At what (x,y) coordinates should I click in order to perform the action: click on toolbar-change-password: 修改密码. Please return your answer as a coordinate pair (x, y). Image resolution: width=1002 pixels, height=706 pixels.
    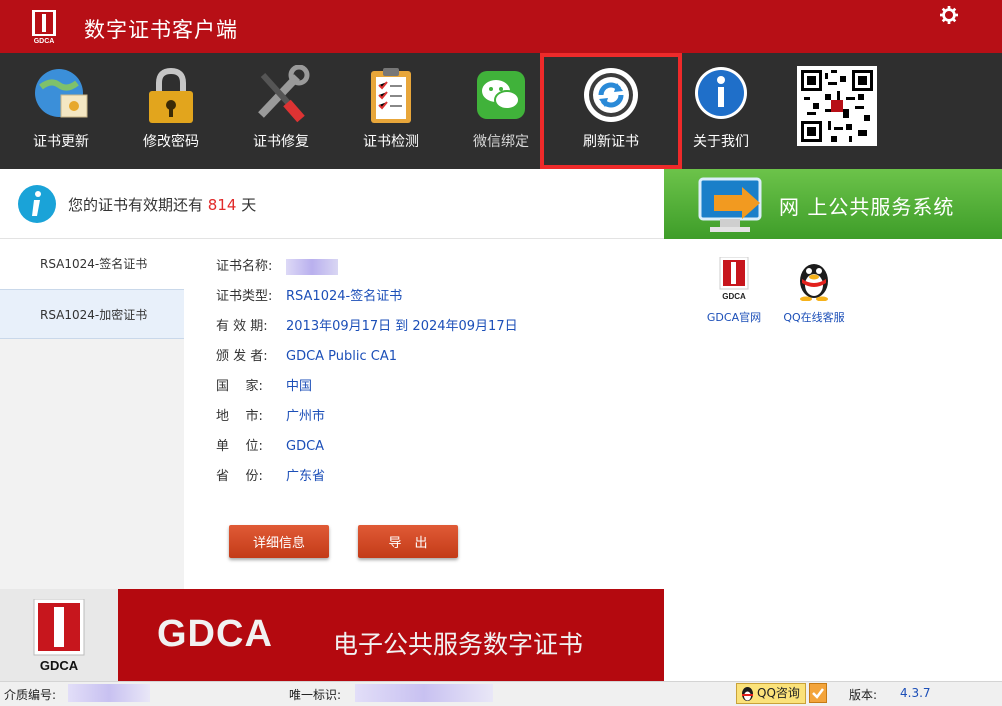
    Looking at the image, I should click on (171, 111).